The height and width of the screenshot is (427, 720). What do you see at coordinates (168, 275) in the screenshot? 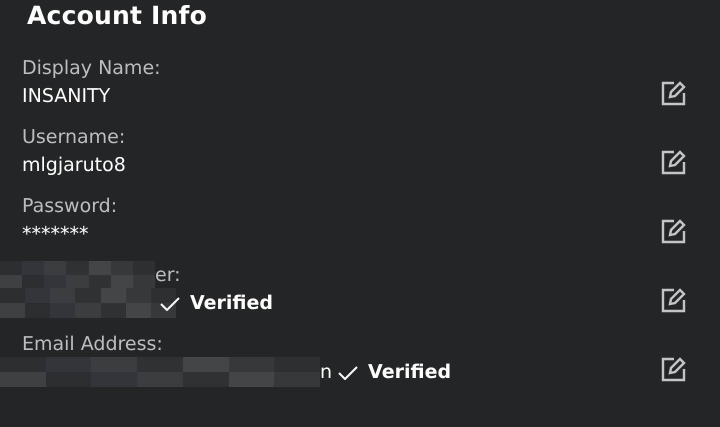
I see `field-label: er:` at bounding box center [168, 275].